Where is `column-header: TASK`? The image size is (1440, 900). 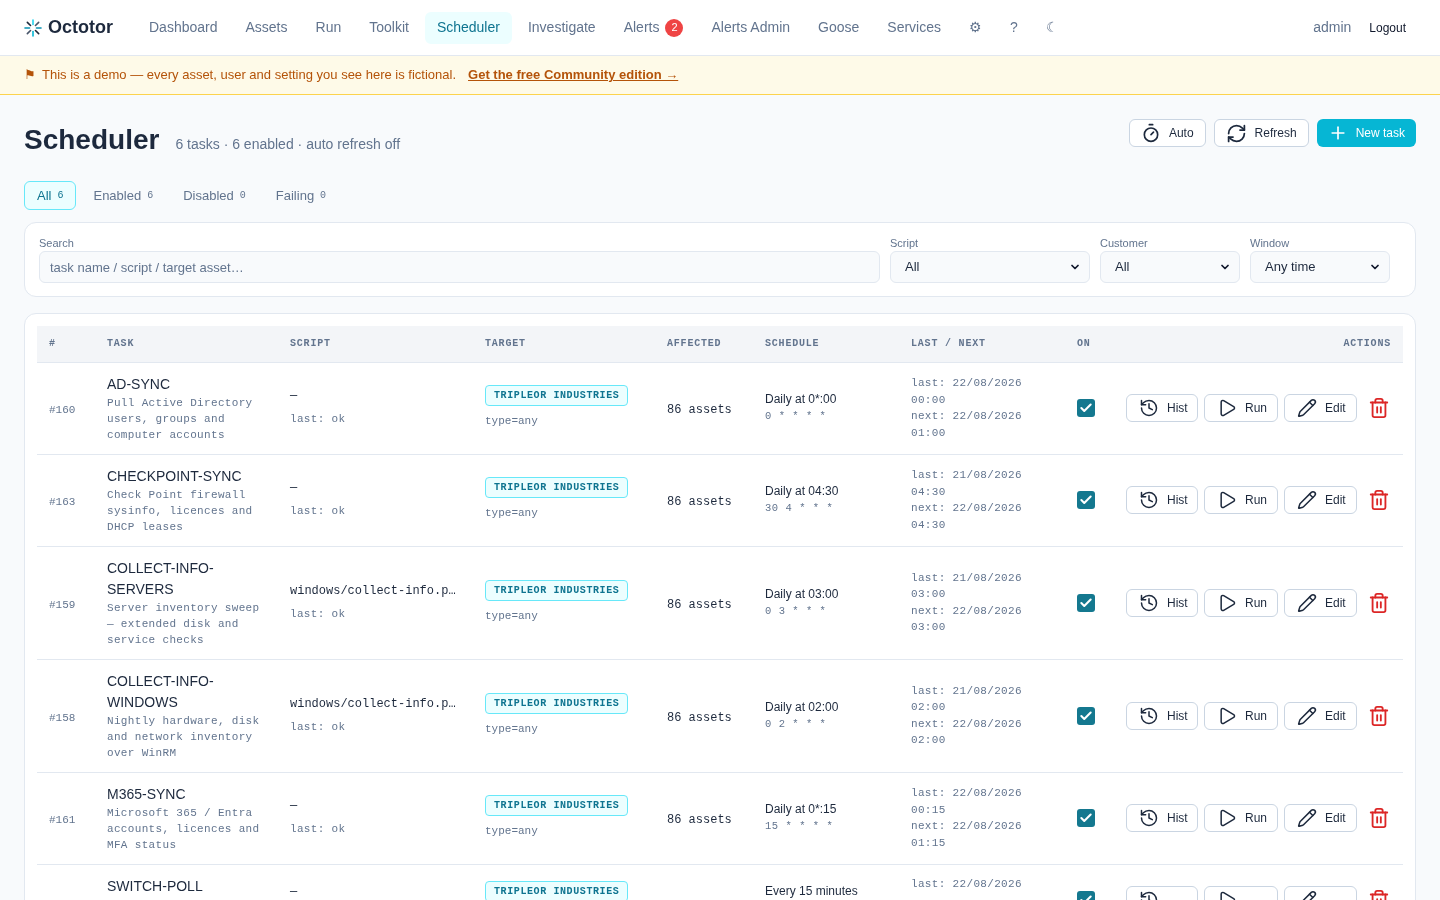
column-header: TASK is located at coordinates (186, 344).